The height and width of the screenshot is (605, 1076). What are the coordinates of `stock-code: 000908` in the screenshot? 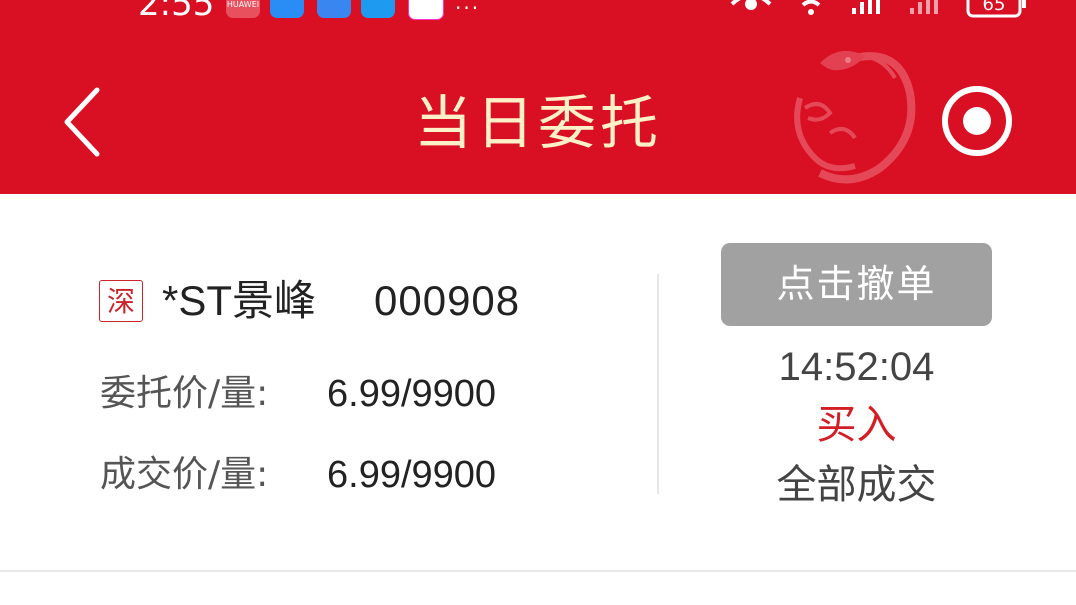 It's located at (447, 300).